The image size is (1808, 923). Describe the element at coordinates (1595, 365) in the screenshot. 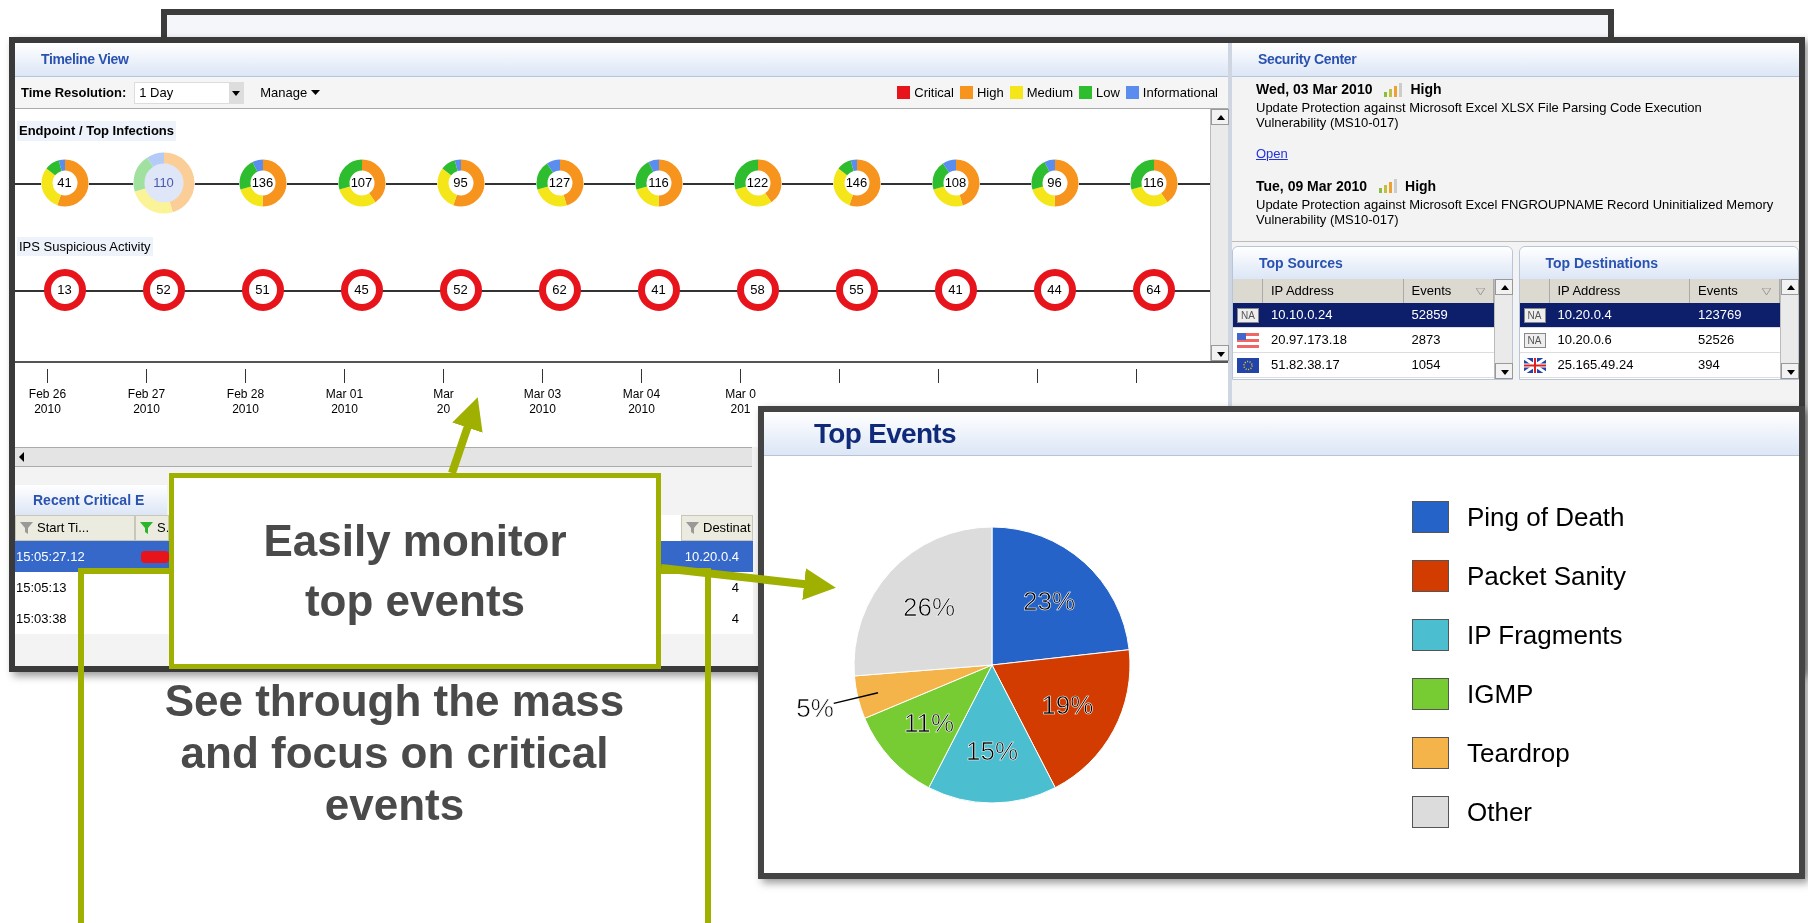

I see `ip-cell-text: 25.165.49.24` at that location.